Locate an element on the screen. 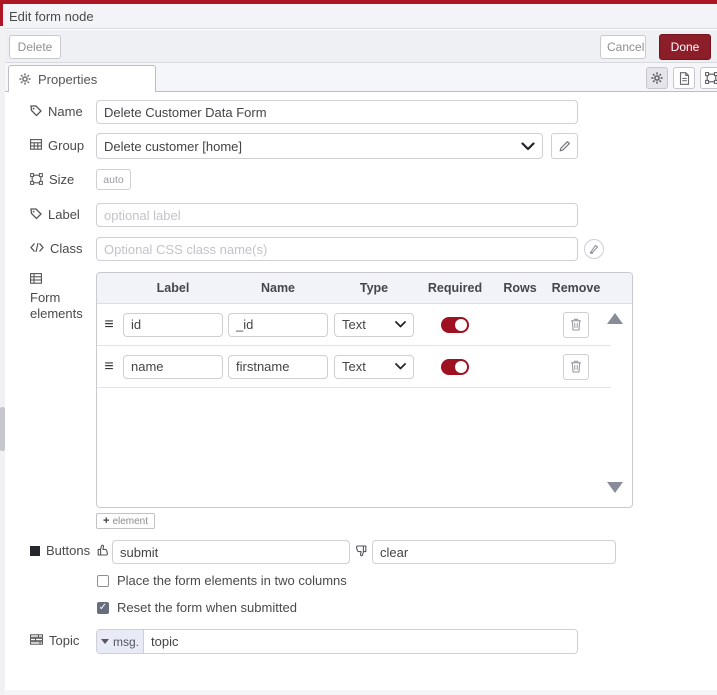 Image resolution: width=717 pixels, height=695 pixels. thumbs-up-icon is located at coordinates (102, 549).